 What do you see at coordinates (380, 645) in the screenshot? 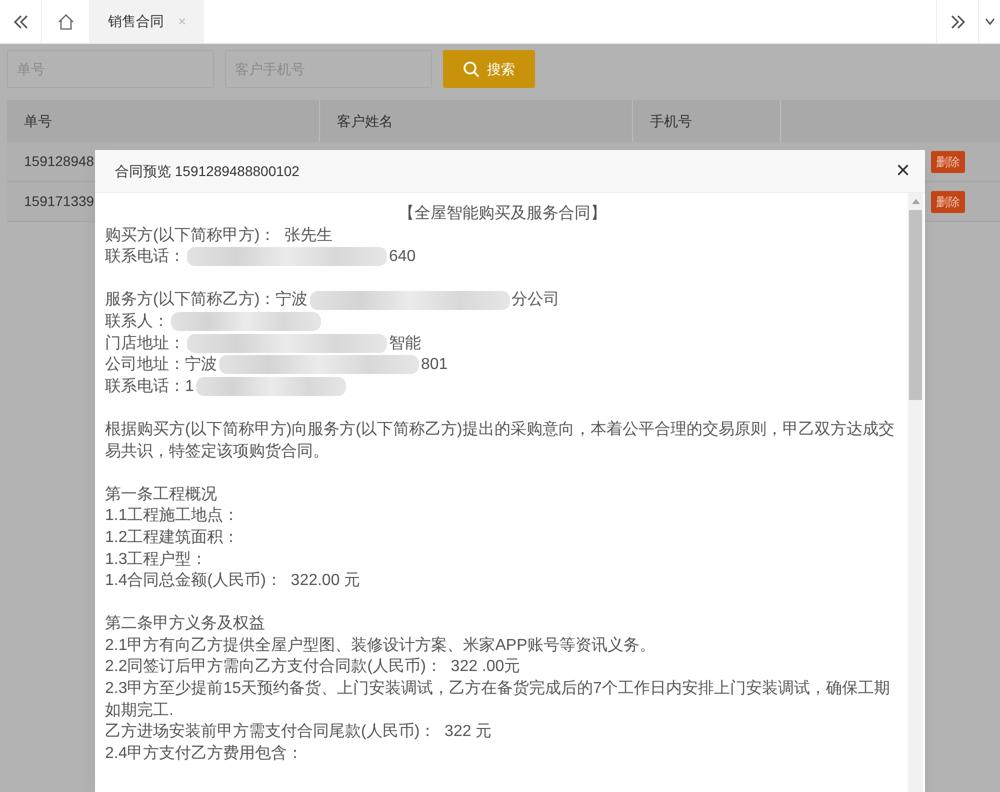
I see `contract-text: 2.1甲方有向乙方提供全屋户型图、装修设计方案、米家APP账号等资讯义务。` at bounding box center [380, 645].